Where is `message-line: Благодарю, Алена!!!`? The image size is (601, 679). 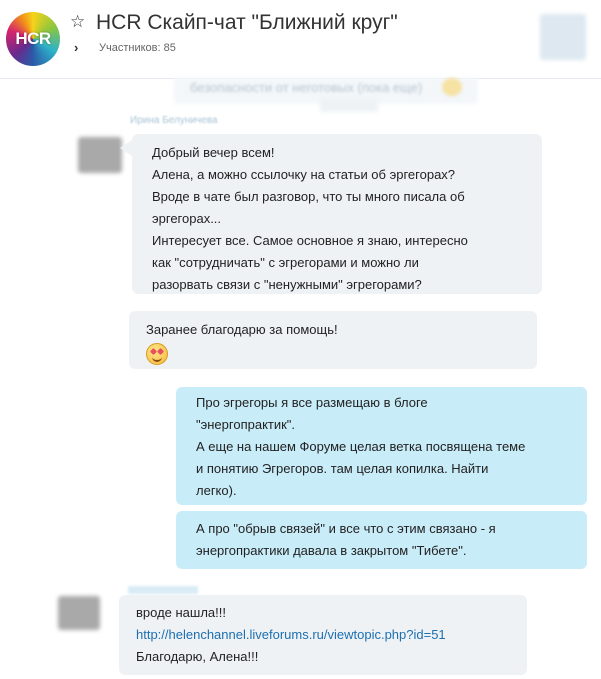 message-line: Благодарю, Алена!!! is located at coordinates (197, 656).